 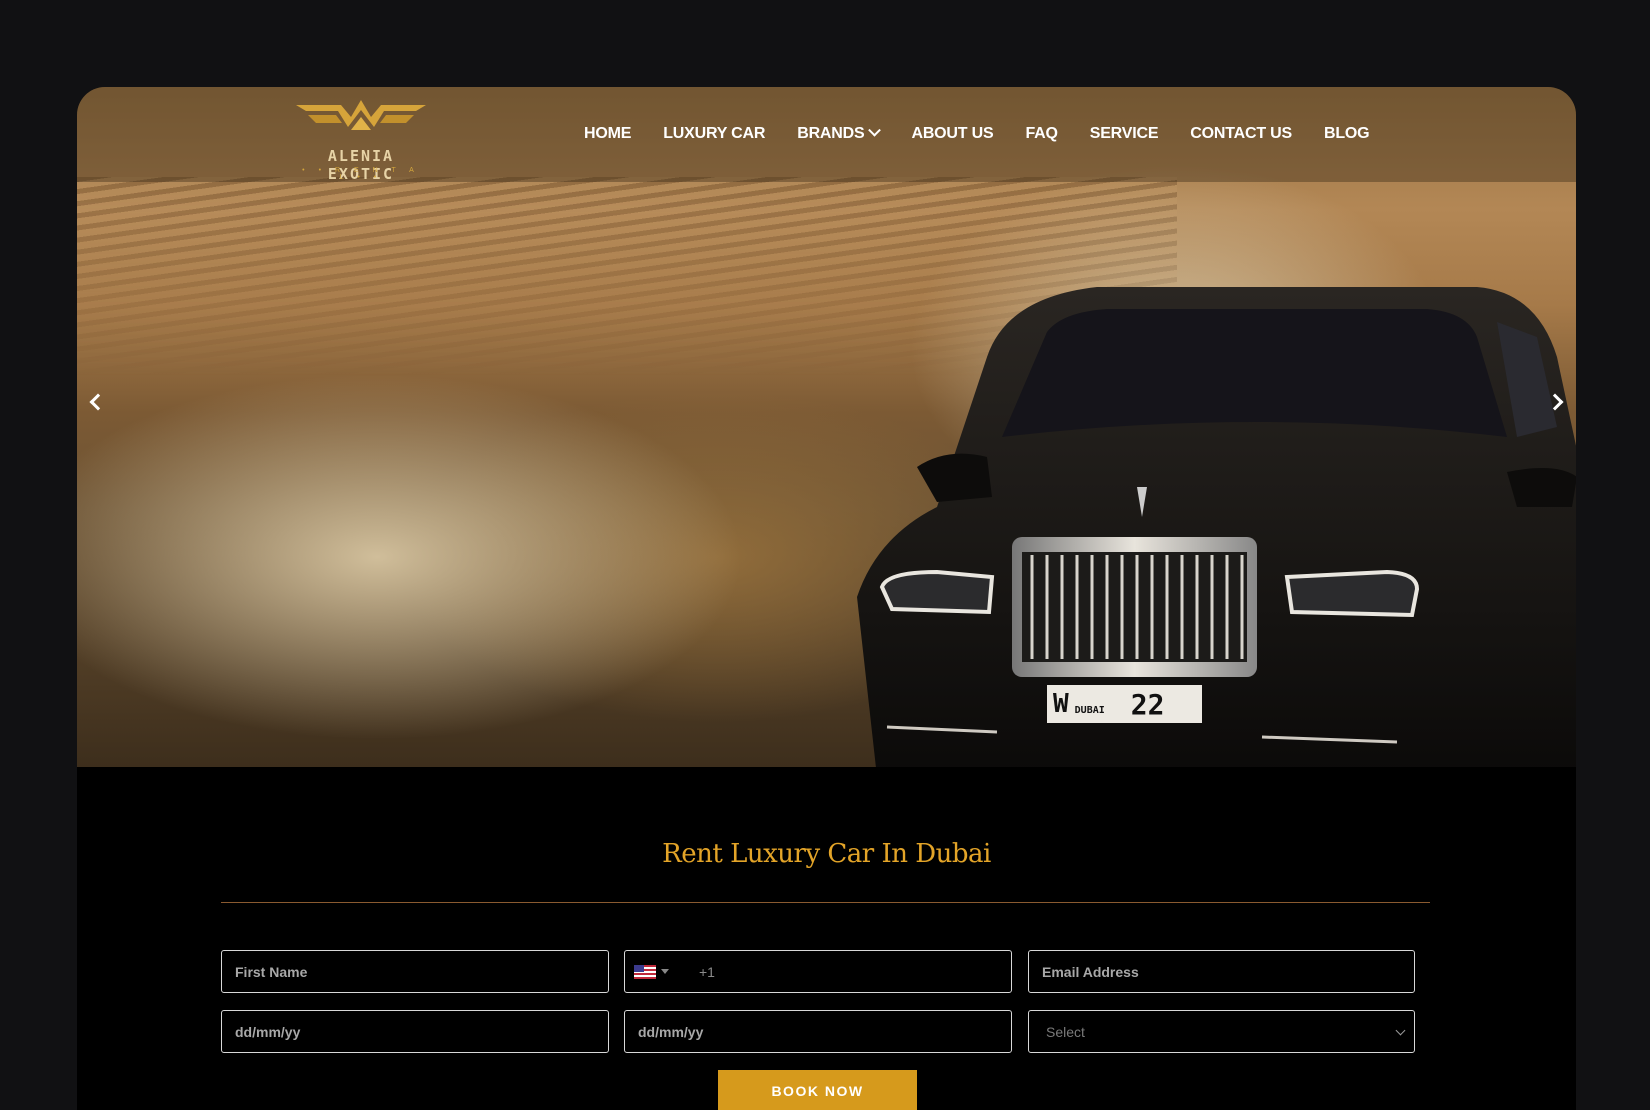 What do you see at coordinates (361, 174) in the screenshot?
I see `logo-subtitle: • • R E N T A L • •` at bounding box center [361, 174].